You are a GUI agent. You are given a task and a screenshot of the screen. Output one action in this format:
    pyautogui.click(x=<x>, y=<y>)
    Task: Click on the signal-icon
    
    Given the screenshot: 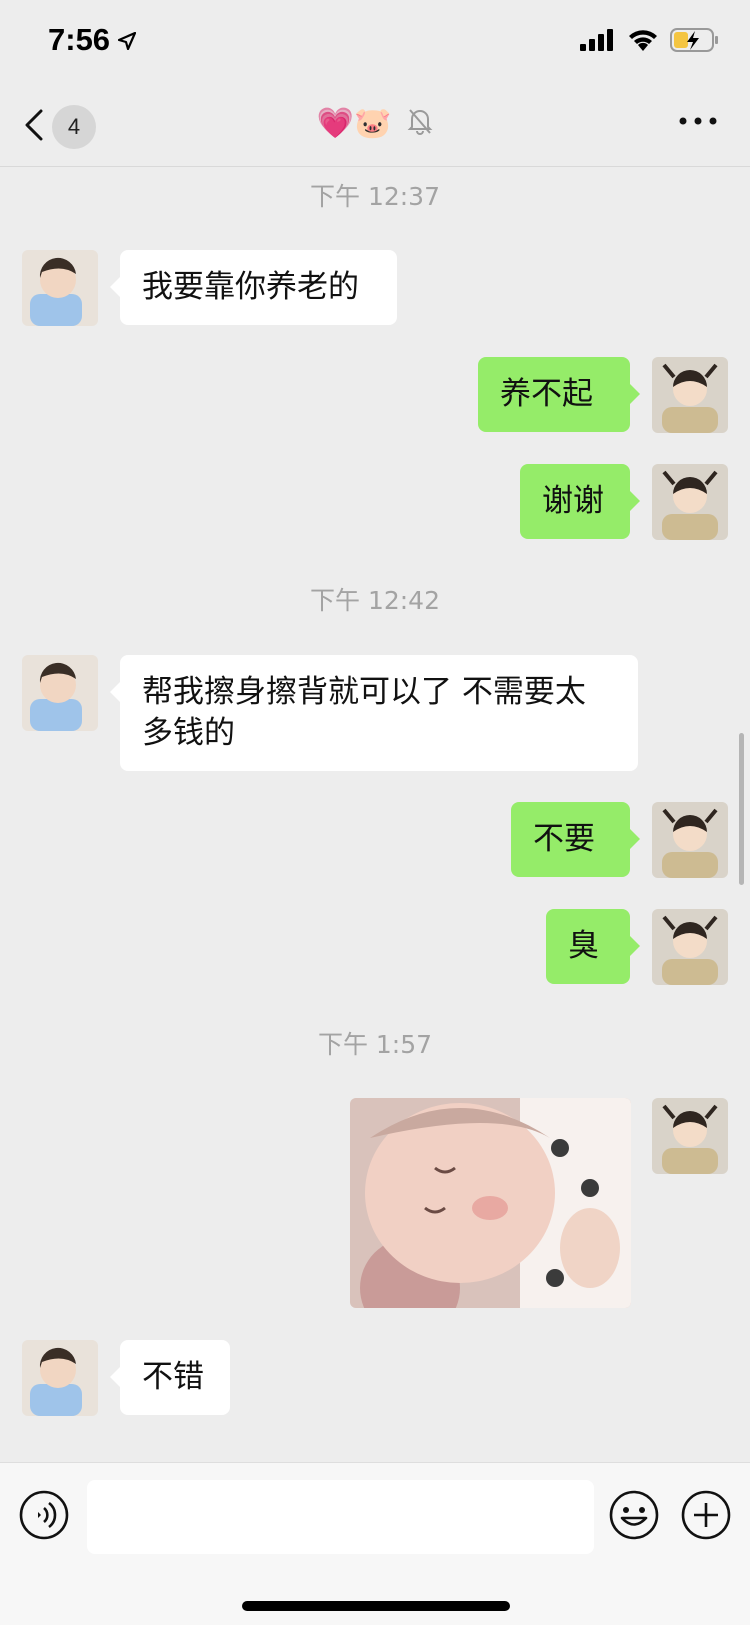 What is the action you would take?
    pyautogui.click(x=598, y=42)
    